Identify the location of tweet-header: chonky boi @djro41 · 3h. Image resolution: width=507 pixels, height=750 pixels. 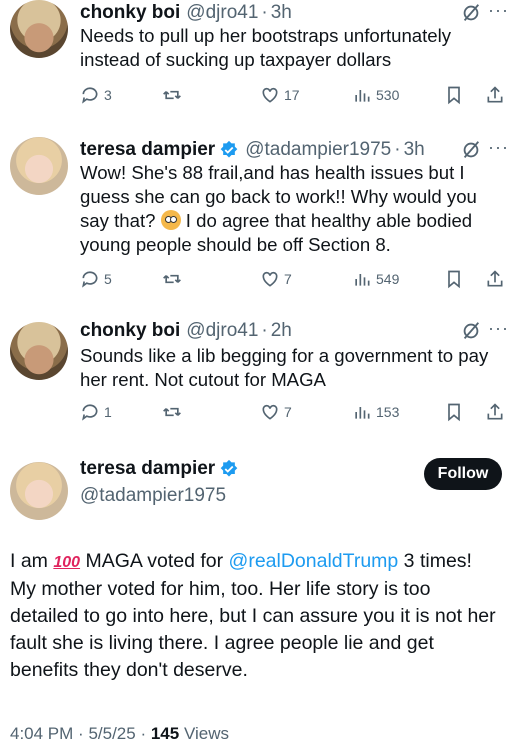
(186, 13).